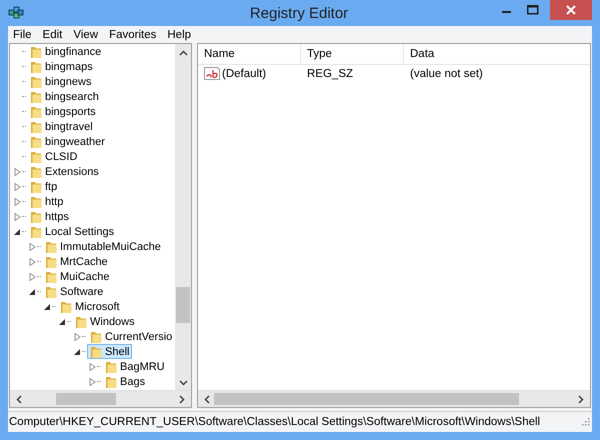 This screenshot has width=600, height=440. What do you see at coordinates (183, 383) in the screenshot?
I see `scroll-down-icon` at bounding box center [183, 383].